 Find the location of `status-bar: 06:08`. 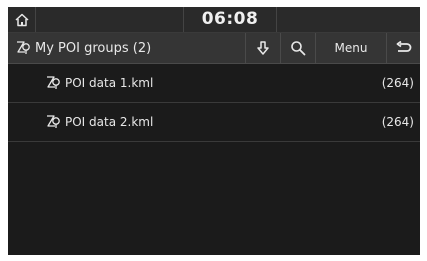

status-bar: 06:08 is located at coordinates (214, 20).